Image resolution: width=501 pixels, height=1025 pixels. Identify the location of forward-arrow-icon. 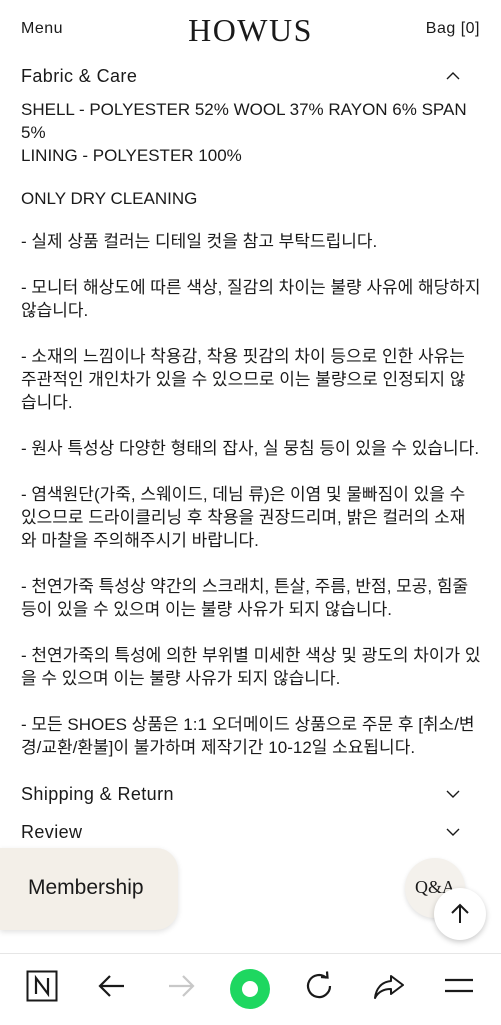
(181, 986).